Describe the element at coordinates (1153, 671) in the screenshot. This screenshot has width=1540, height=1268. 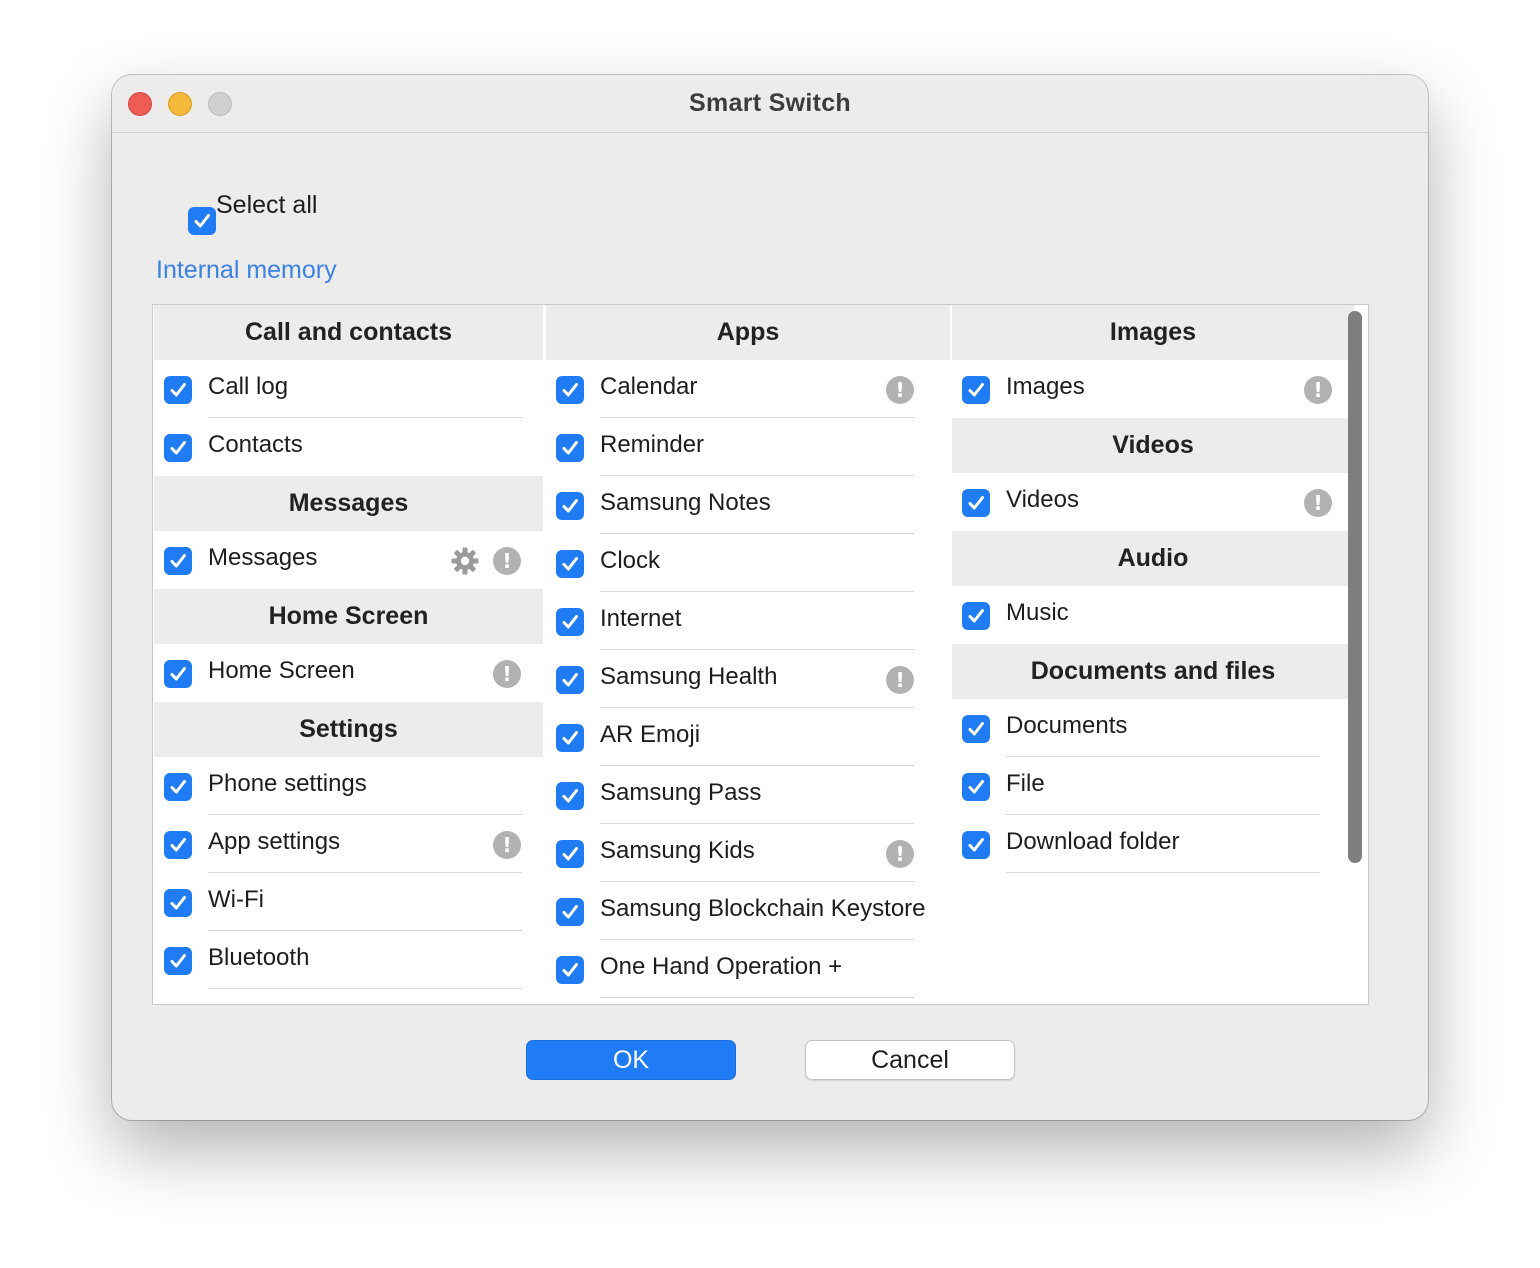
I see `group-header: Documents and files` at that location.